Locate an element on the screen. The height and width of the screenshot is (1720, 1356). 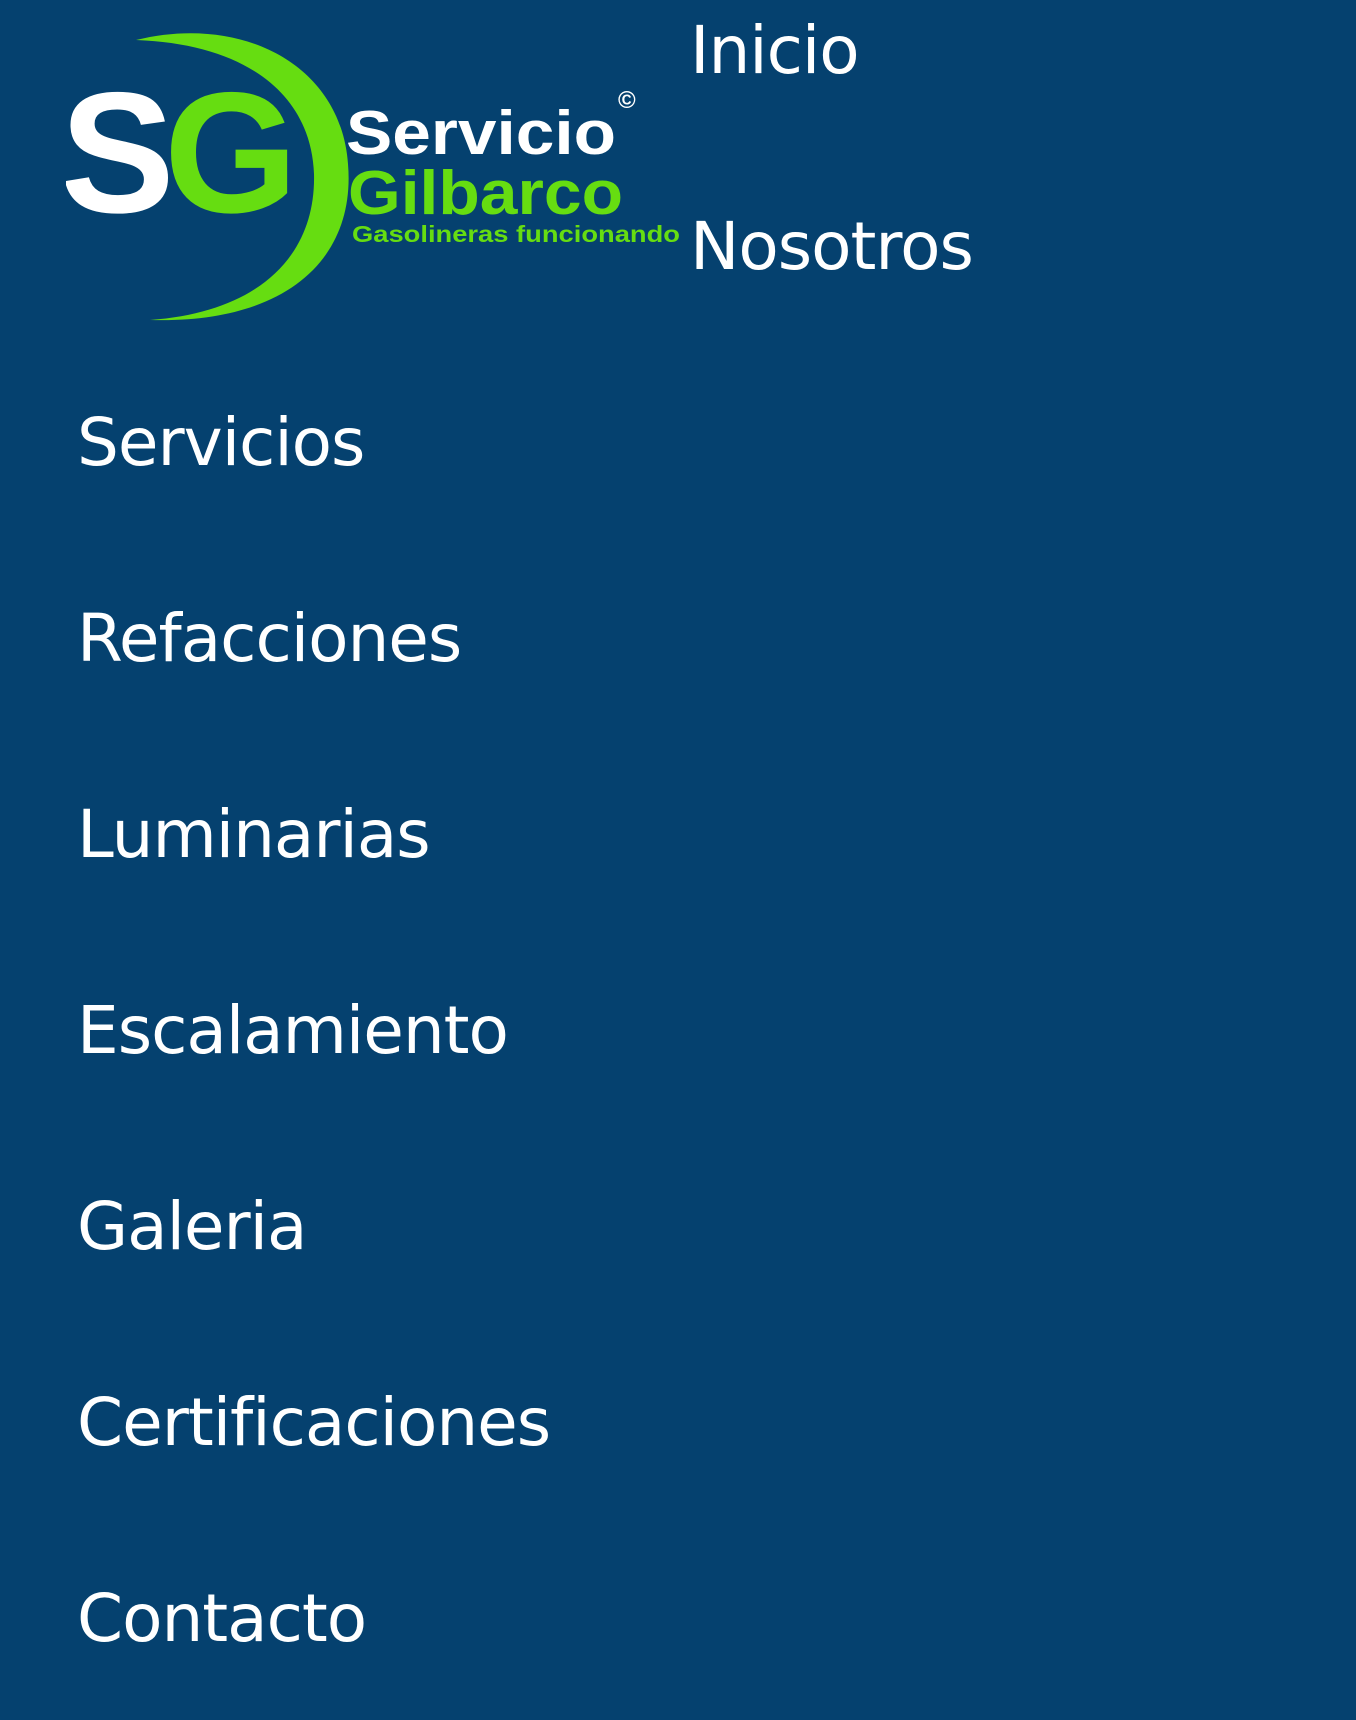
logo-name-gilbarco: Gilbarco is located at coordinates (485, 193).